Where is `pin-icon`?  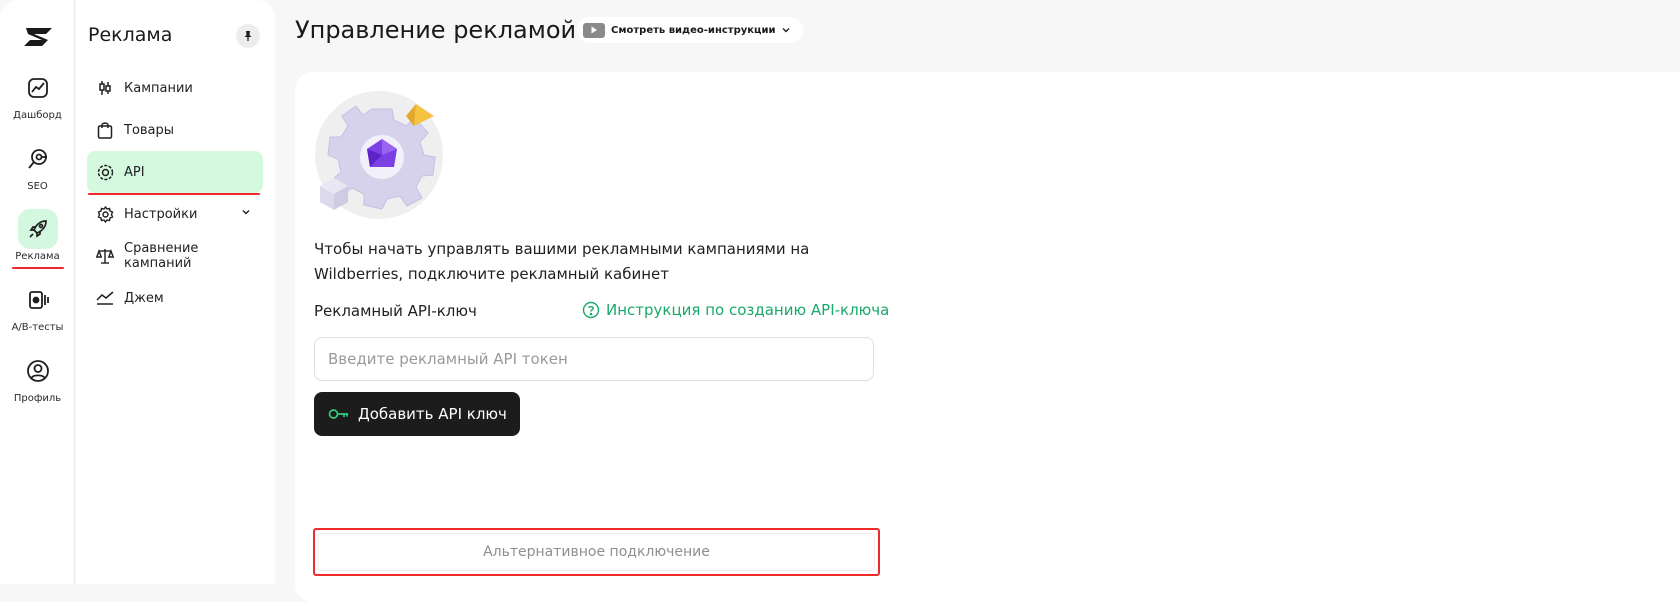
pin-icon is located at coordinates (248, 36).